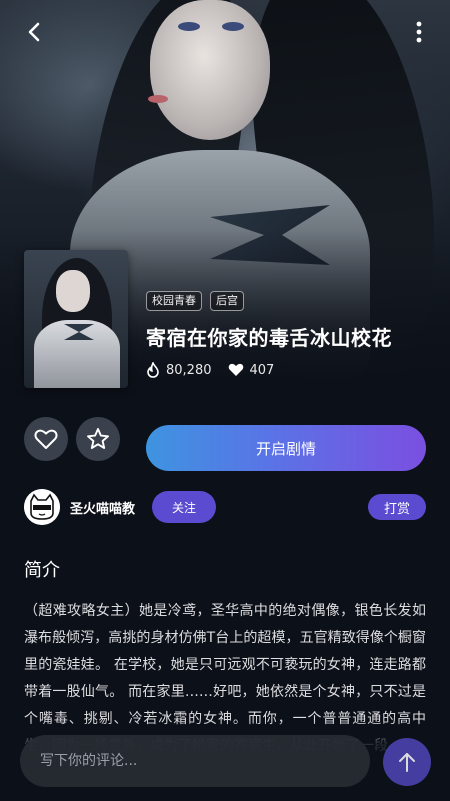 This screenshot has width=450, height=801. I want to click on top-bar, so click(225, 32).